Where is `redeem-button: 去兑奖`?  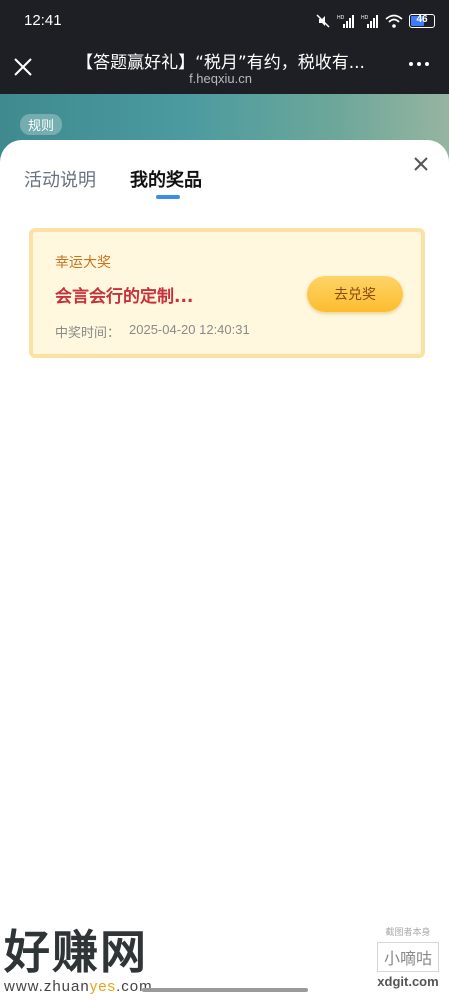
redeem-button: 去兑奖 is located at coordinates (355, 294).